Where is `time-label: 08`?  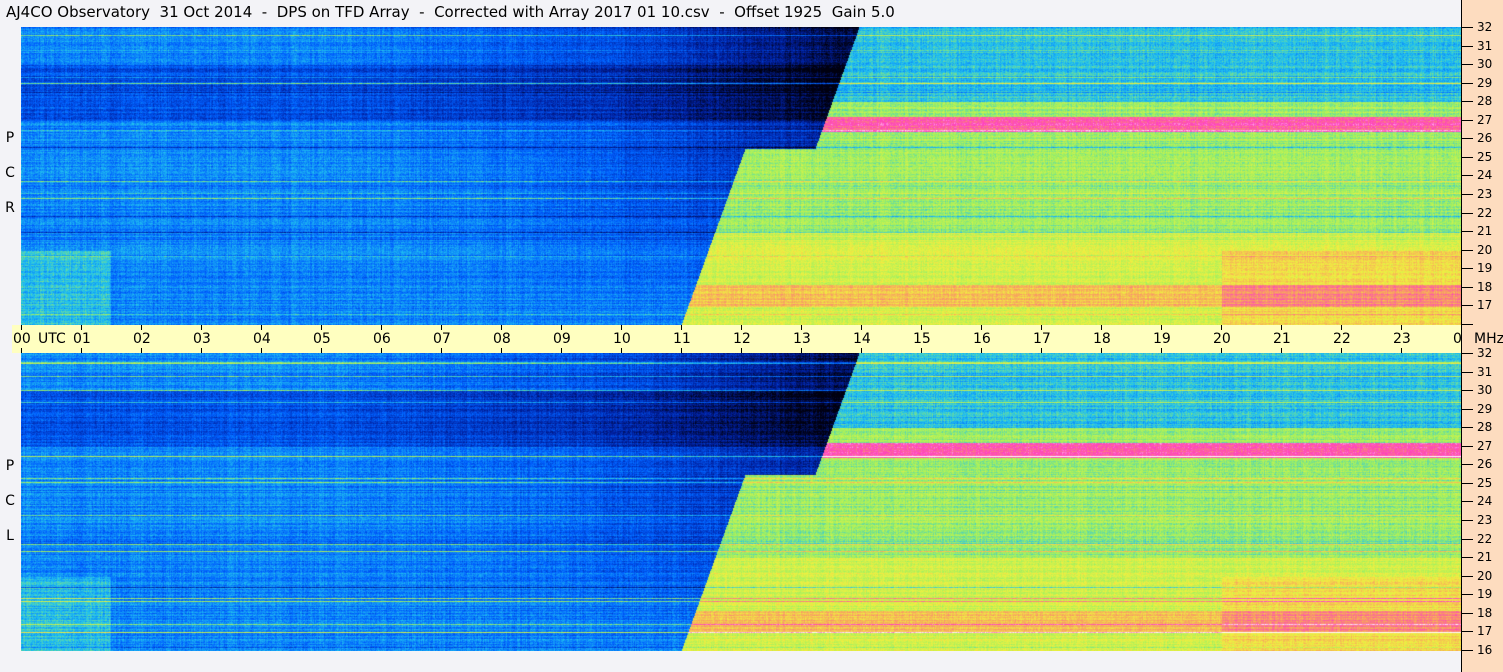
time-label: 08 is located at coordinates (502, 339).